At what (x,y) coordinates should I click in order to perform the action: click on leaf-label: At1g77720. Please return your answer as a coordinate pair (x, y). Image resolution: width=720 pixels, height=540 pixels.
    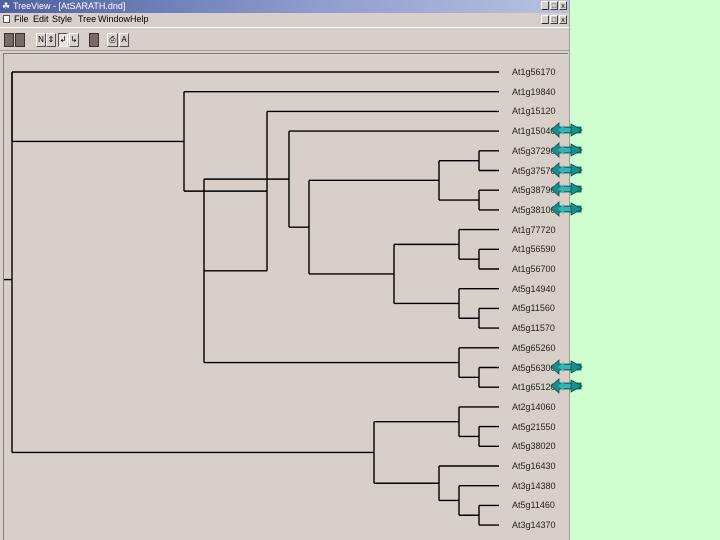
    Looking at the image, I should click on (534, 230).